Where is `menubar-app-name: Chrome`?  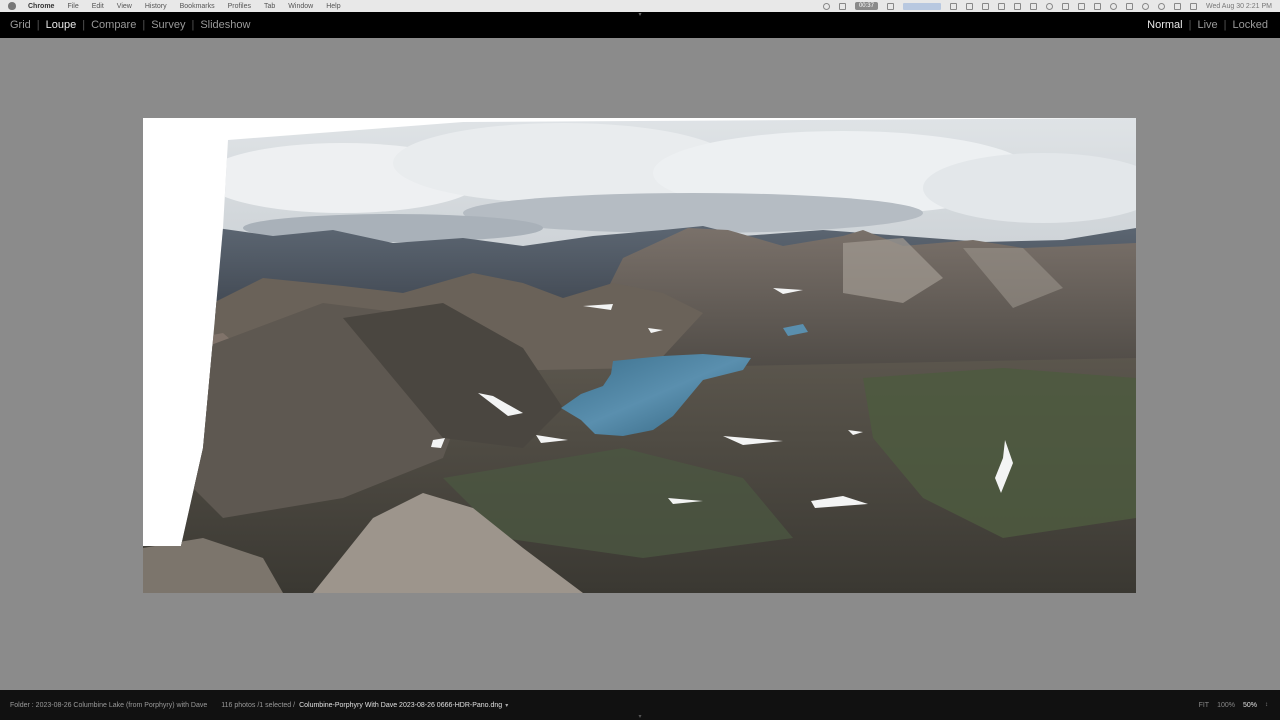
menubar-app-name: Chrome is located at coordinates (41, 6).